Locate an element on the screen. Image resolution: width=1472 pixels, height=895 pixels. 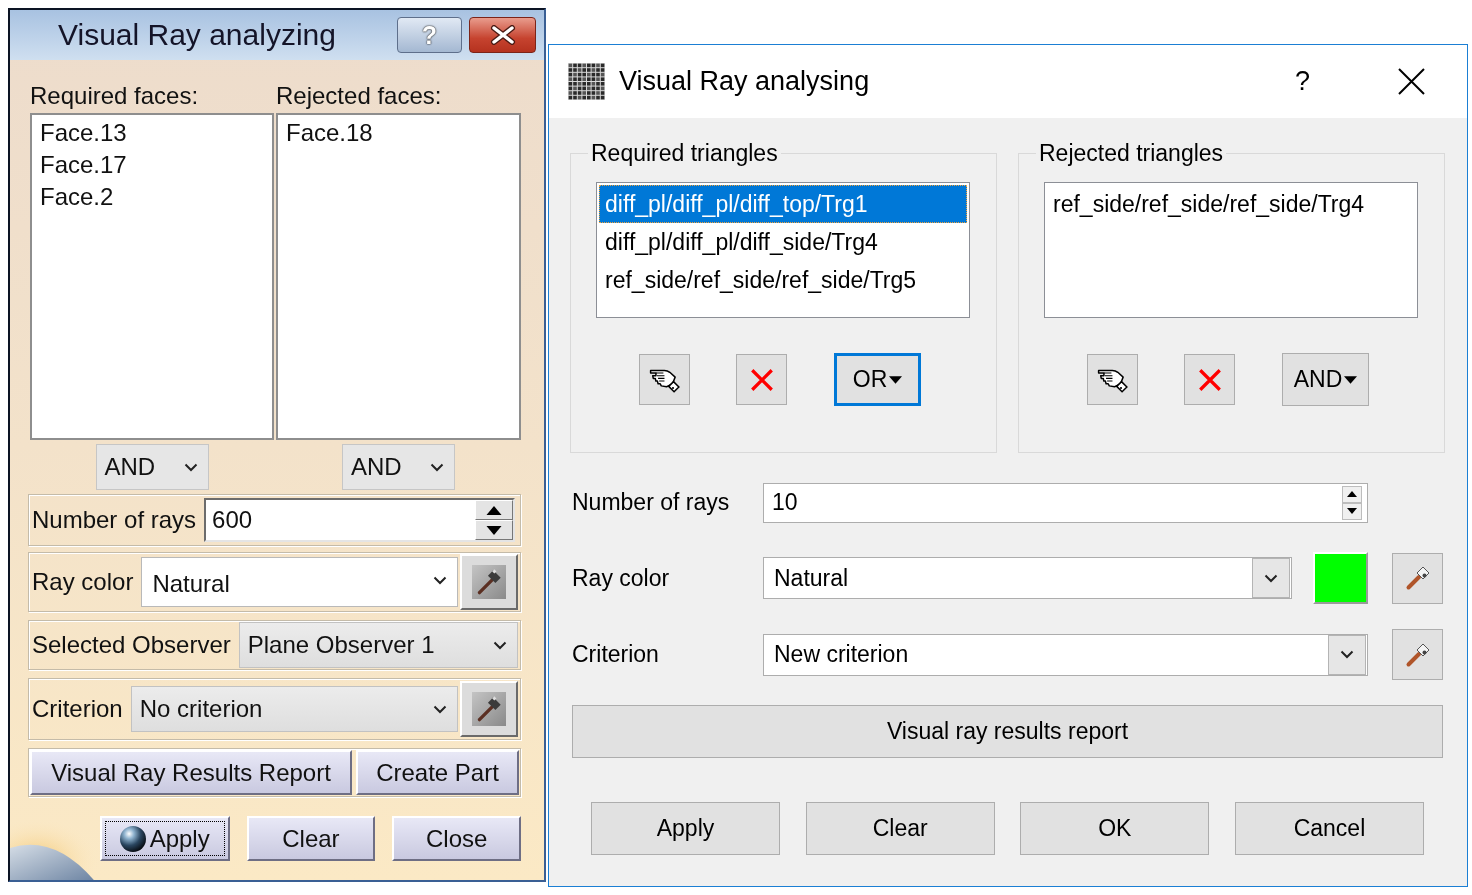
dropdown-field: New criterion is located at coordinates (1065, 654).